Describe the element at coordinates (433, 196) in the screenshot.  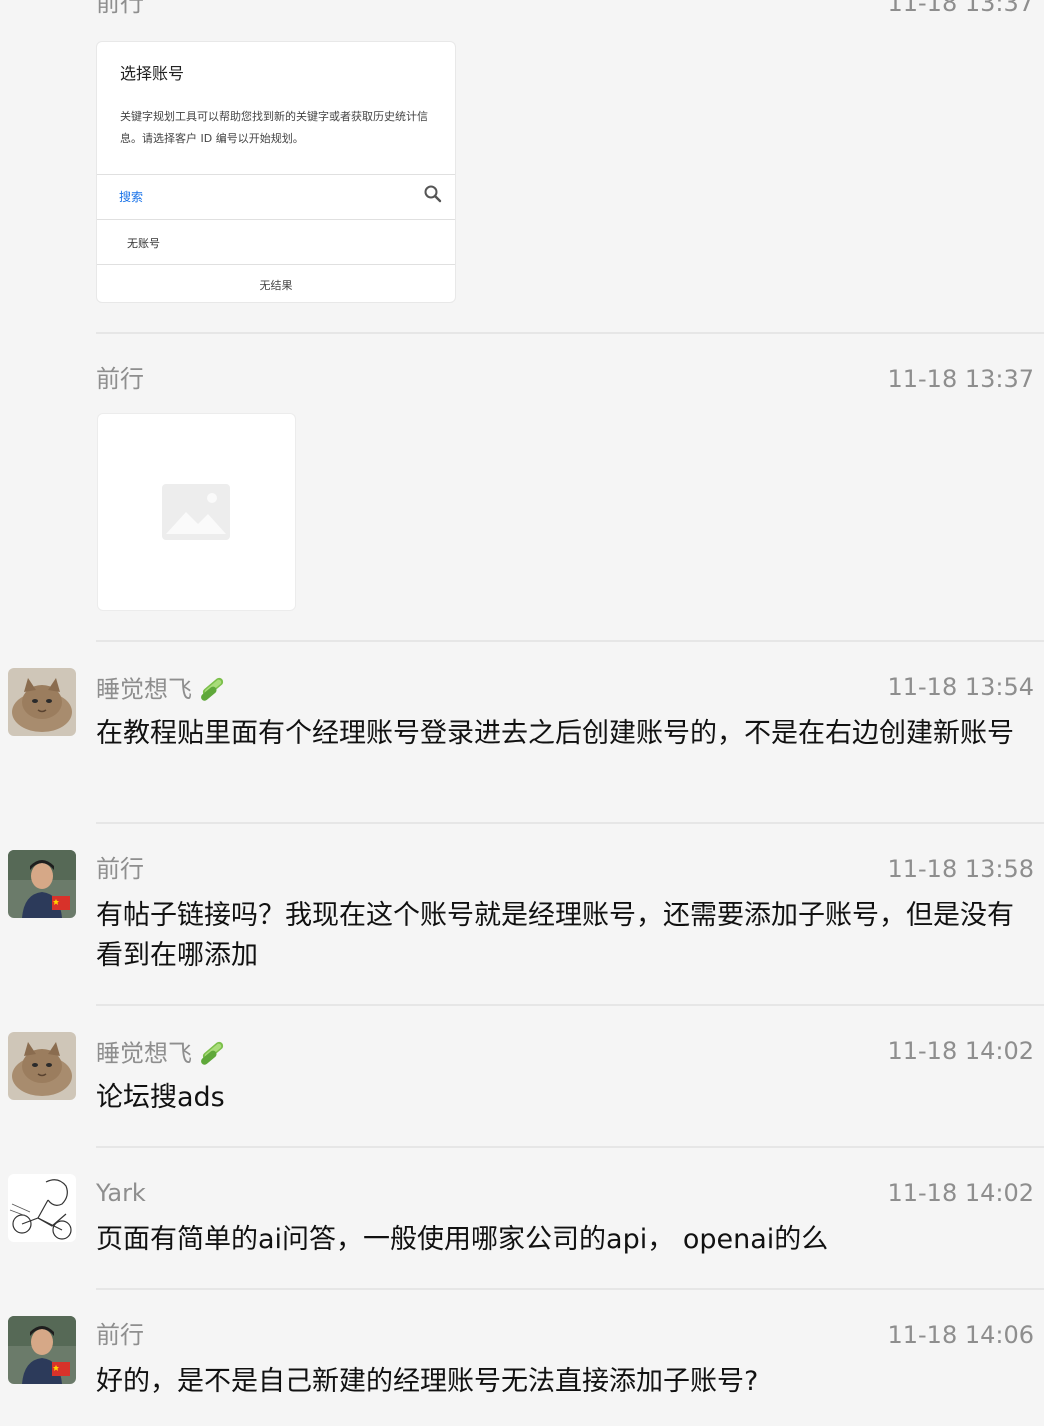
I see `search-icon` at that location.